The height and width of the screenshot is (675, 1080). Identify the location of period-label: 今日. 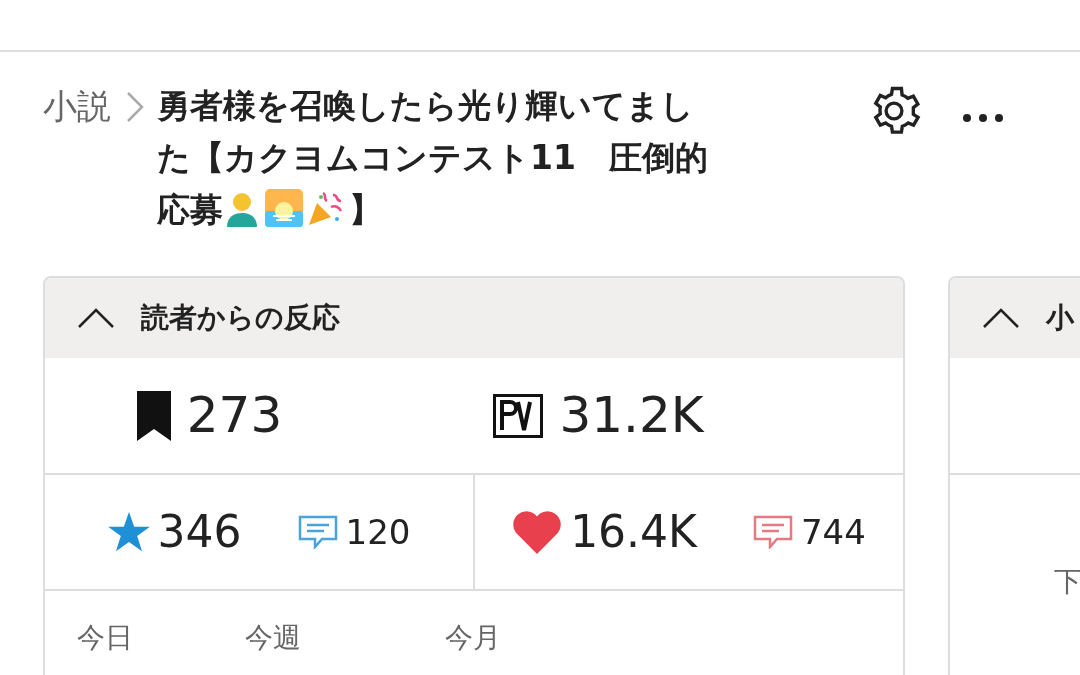
(105, 637).